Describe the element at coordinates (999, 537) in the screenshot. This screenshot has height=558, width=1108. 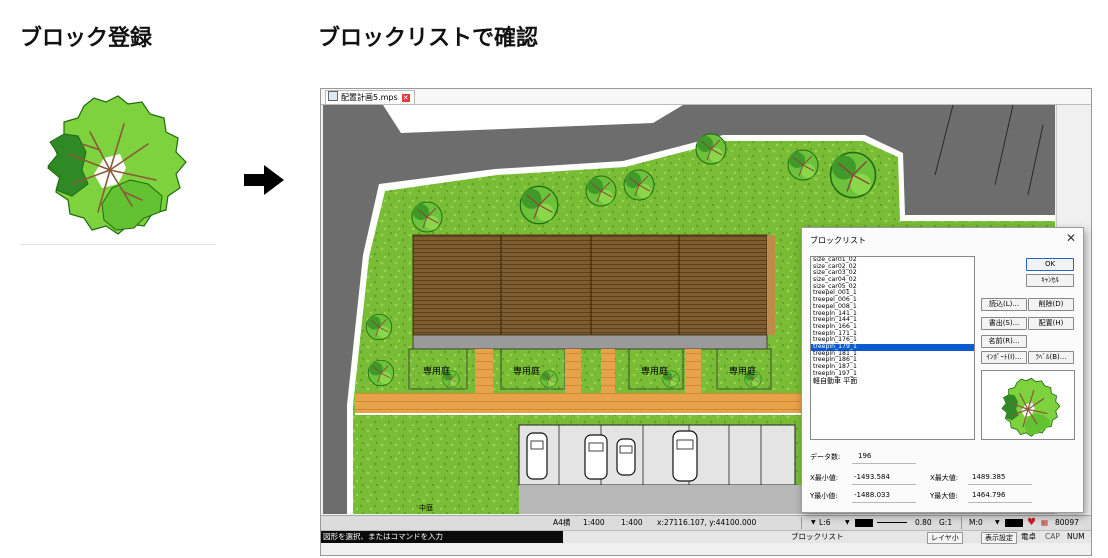
I see `display-settings-button: 表示設定` at that location.